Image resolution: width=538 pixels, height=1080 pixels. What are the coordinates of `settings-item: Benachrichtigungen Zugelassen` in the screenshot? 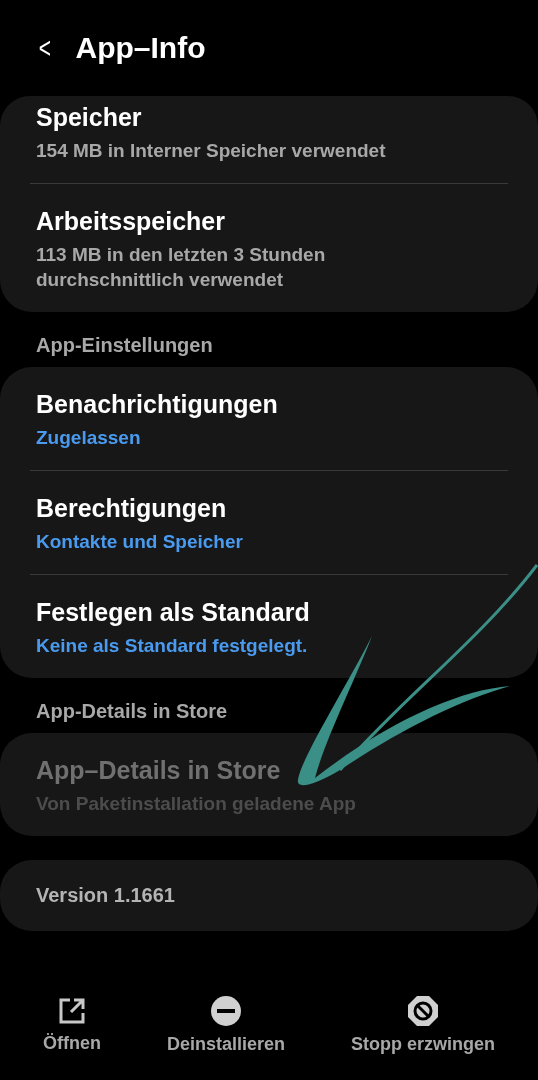 It's located at (269, 418).